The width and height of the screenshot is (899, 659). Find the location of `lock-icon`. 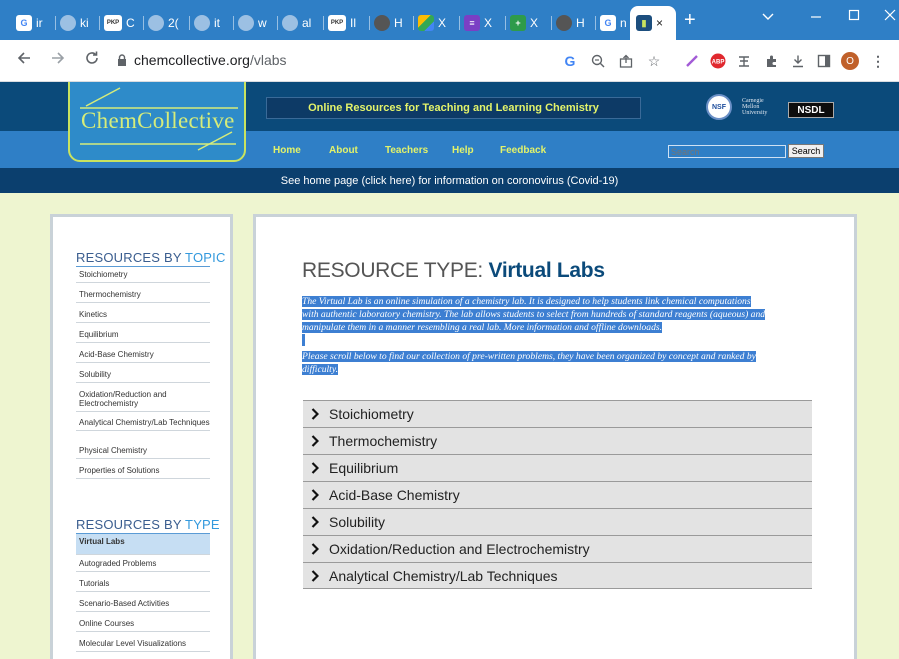

lock-icon is located at coordinates (122, 59).